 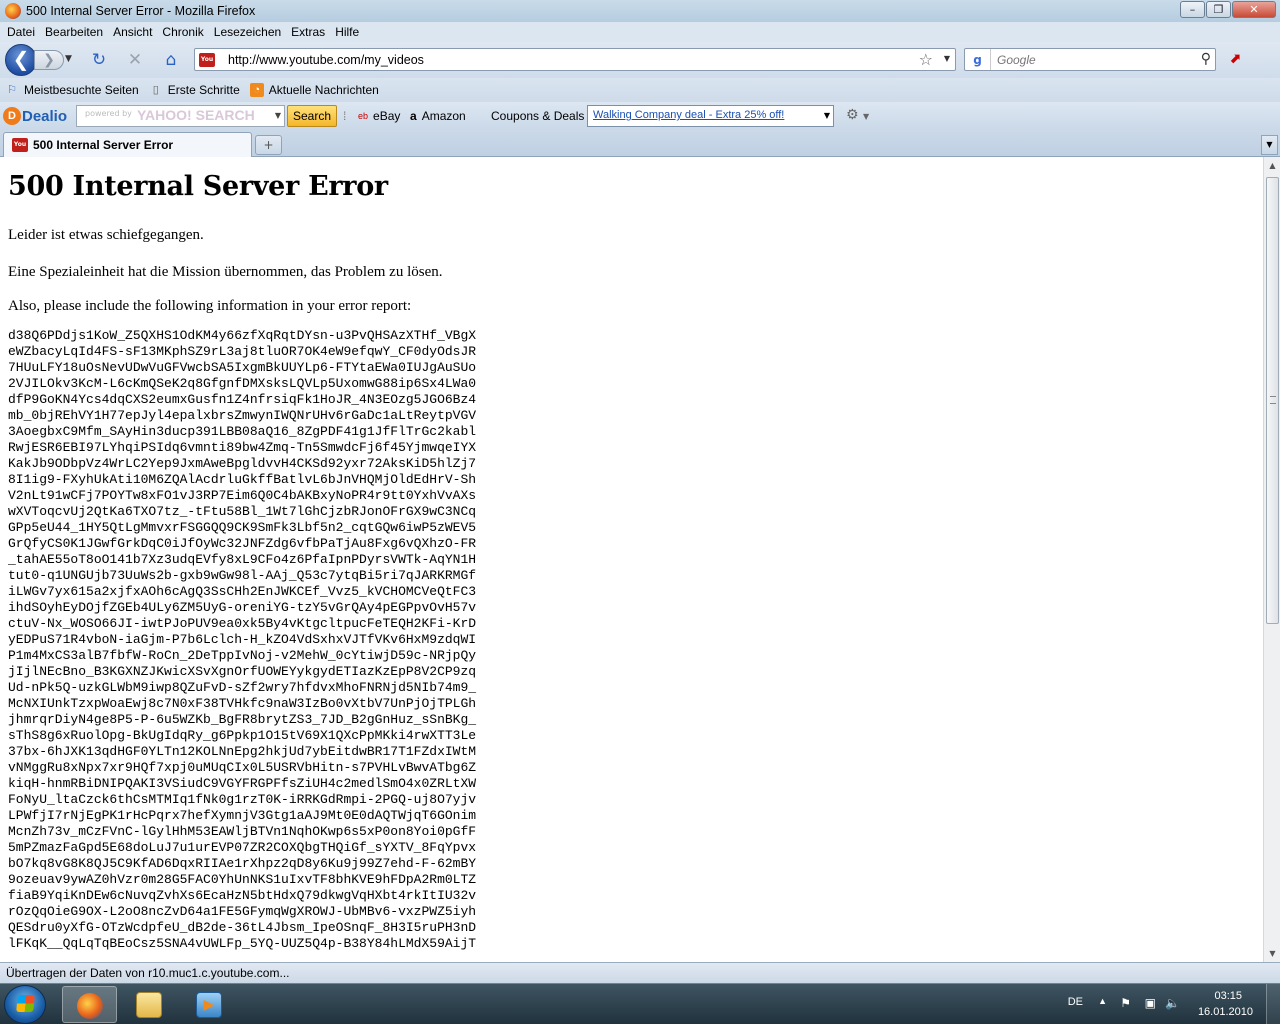 What do you see at coordinates (149, 1004) in the screenshot?
I see `taskbar-explorer` at bounding box center [149, 1004].